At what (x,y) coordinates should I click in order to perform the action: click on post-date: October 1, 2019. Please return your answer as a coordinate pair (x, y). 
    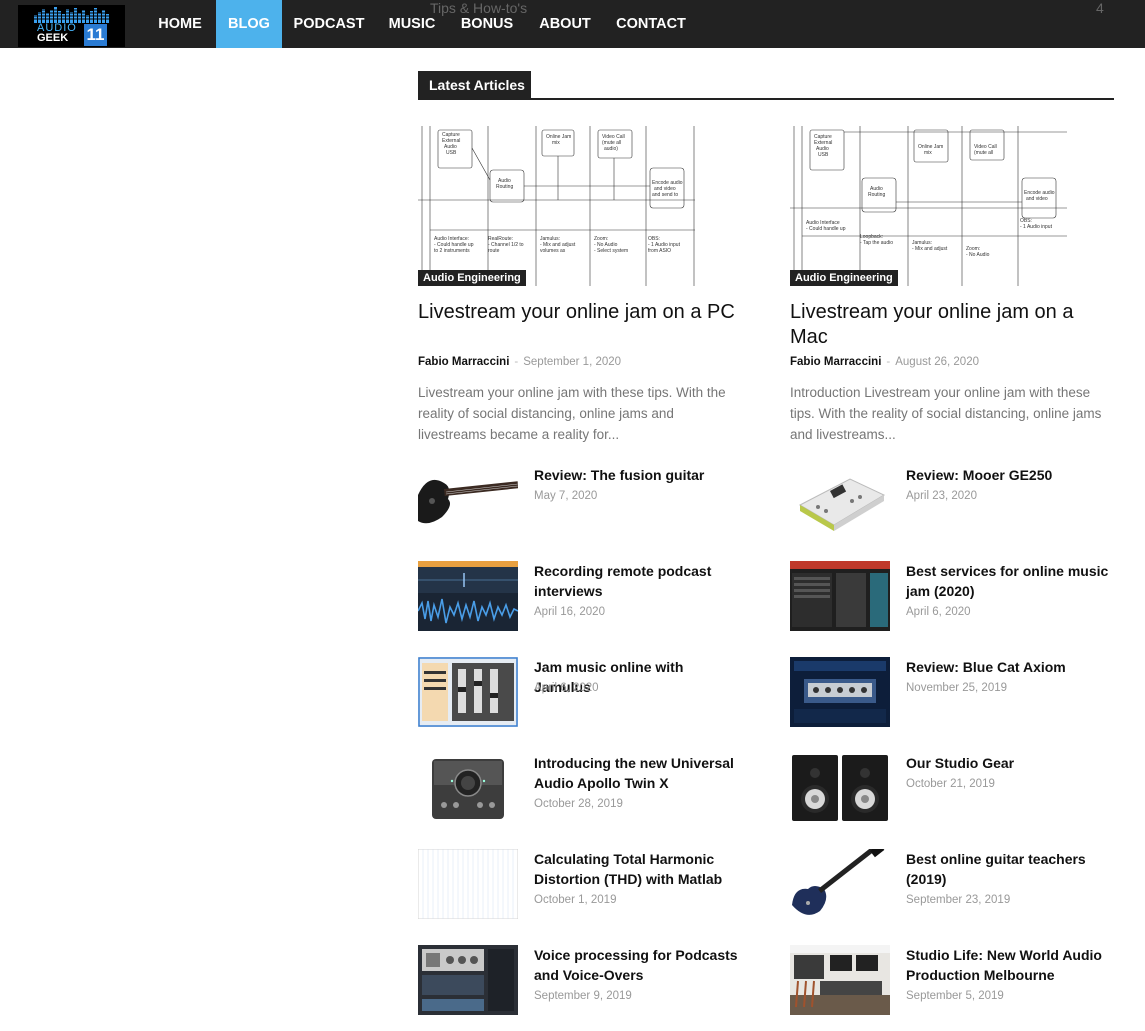
    Looking at the image, I should click on (575, 900).